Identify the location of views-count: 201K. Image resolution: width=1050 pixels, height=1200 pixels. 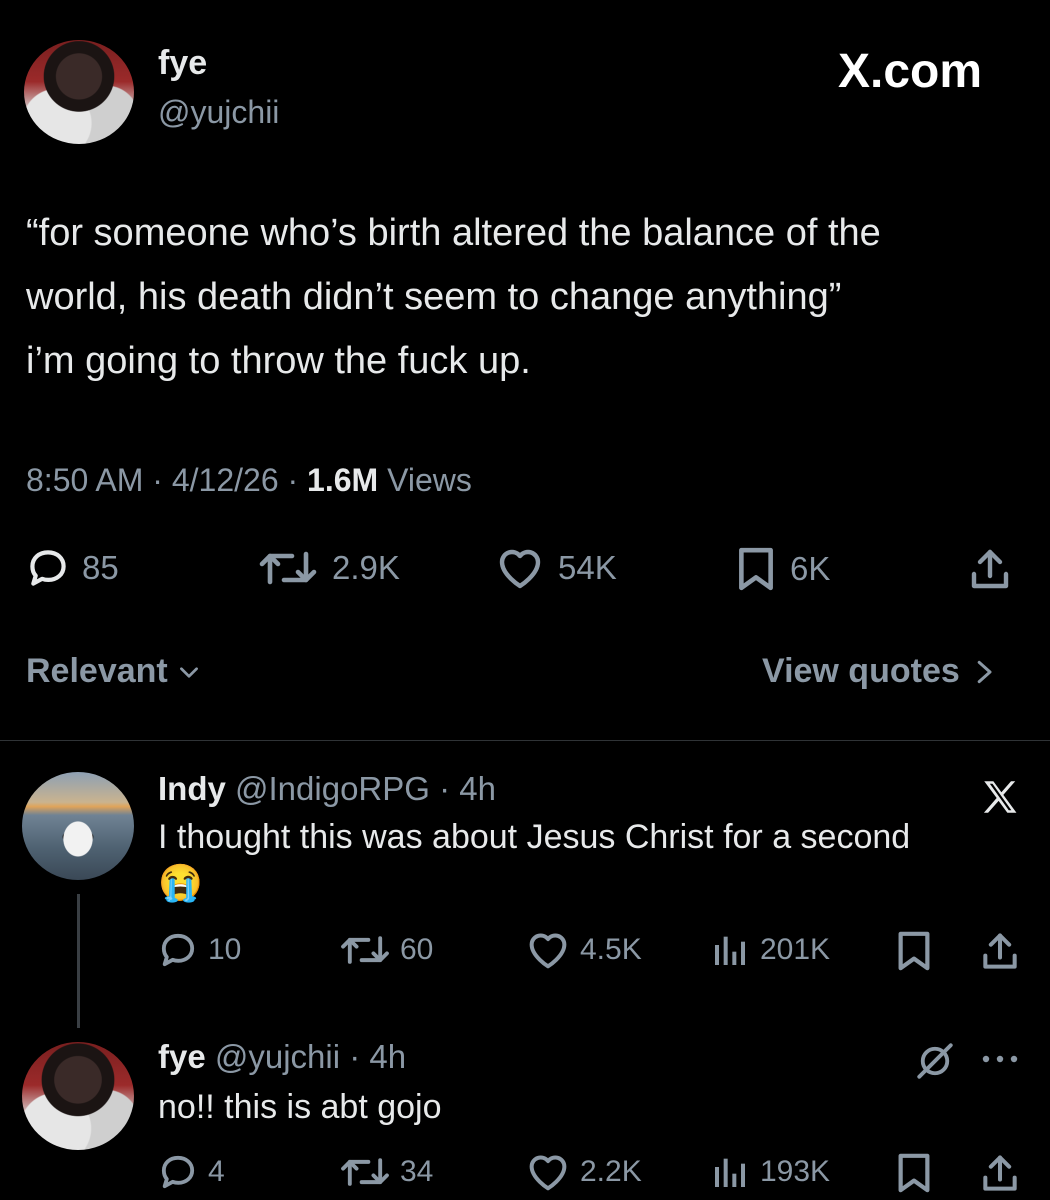
(795, 949).